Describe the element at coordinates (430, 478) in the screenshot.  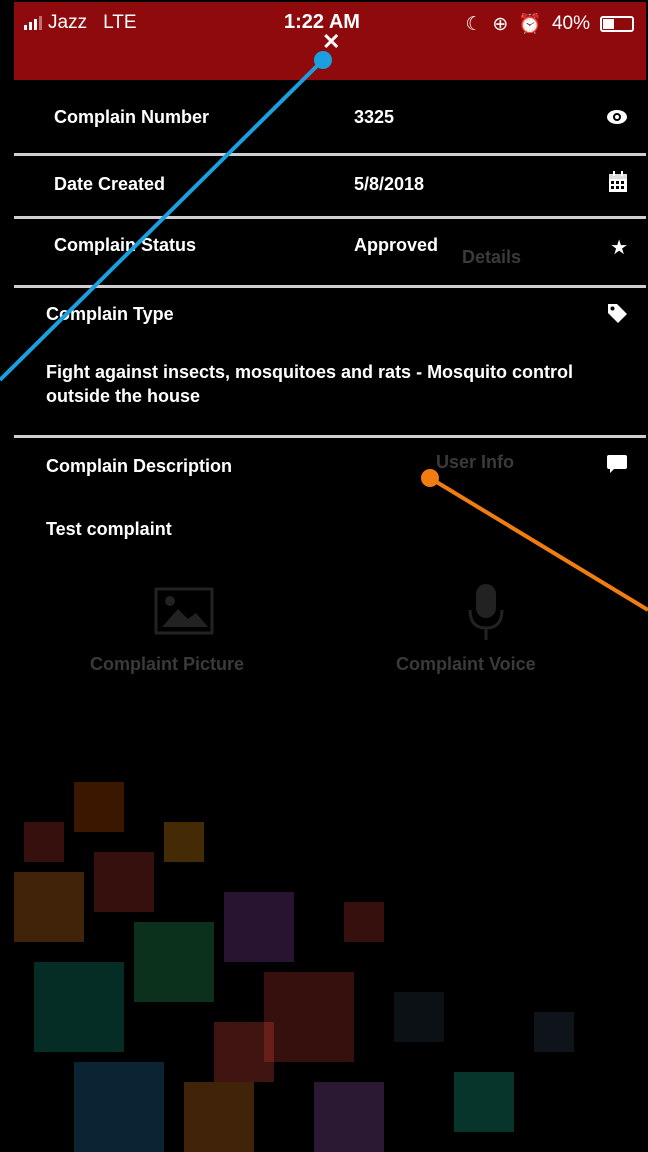
I see `orange-annotation-dot` at that location.